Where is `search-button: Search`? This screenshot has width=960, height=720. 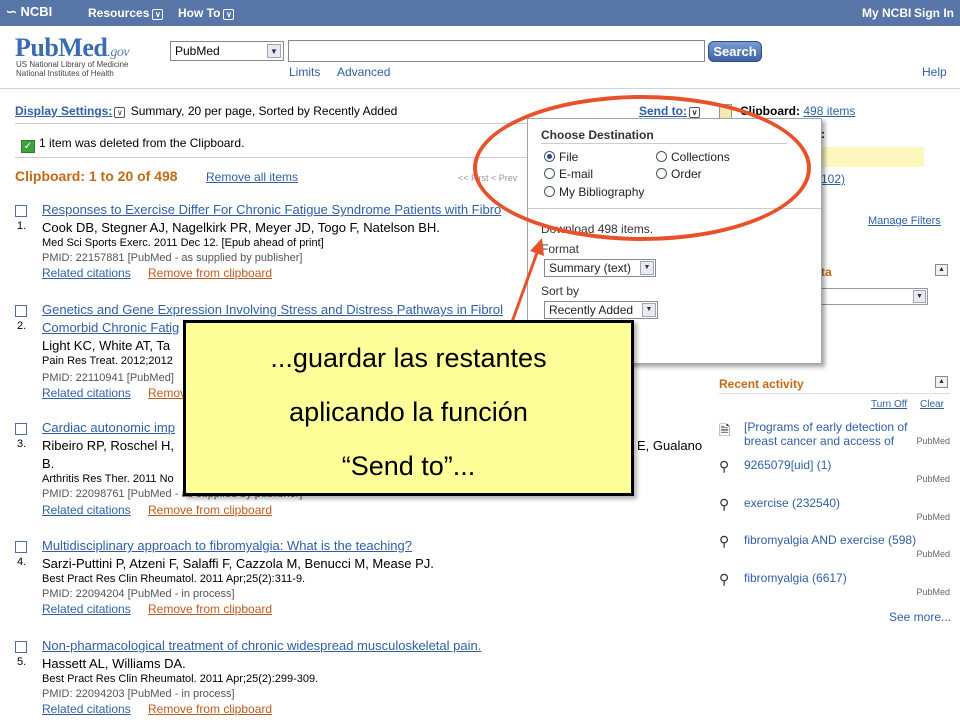
search-button: Search is located at coordinates (735, 51).